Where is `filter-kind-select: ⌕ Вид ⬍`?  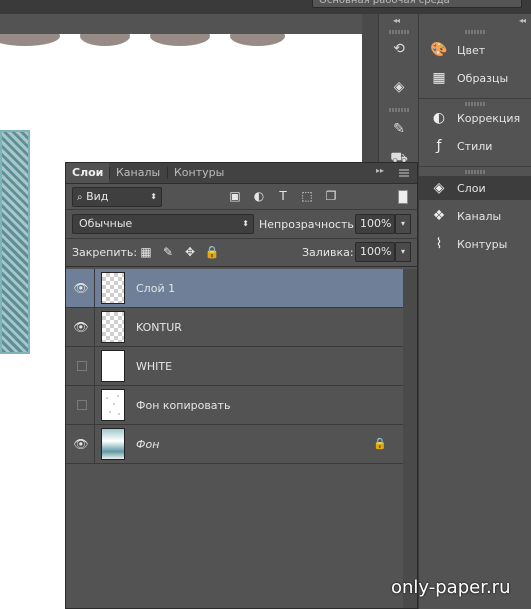 filter-kind-select: ⌕ Вид ⬍ is located at coordinates (117, 197).